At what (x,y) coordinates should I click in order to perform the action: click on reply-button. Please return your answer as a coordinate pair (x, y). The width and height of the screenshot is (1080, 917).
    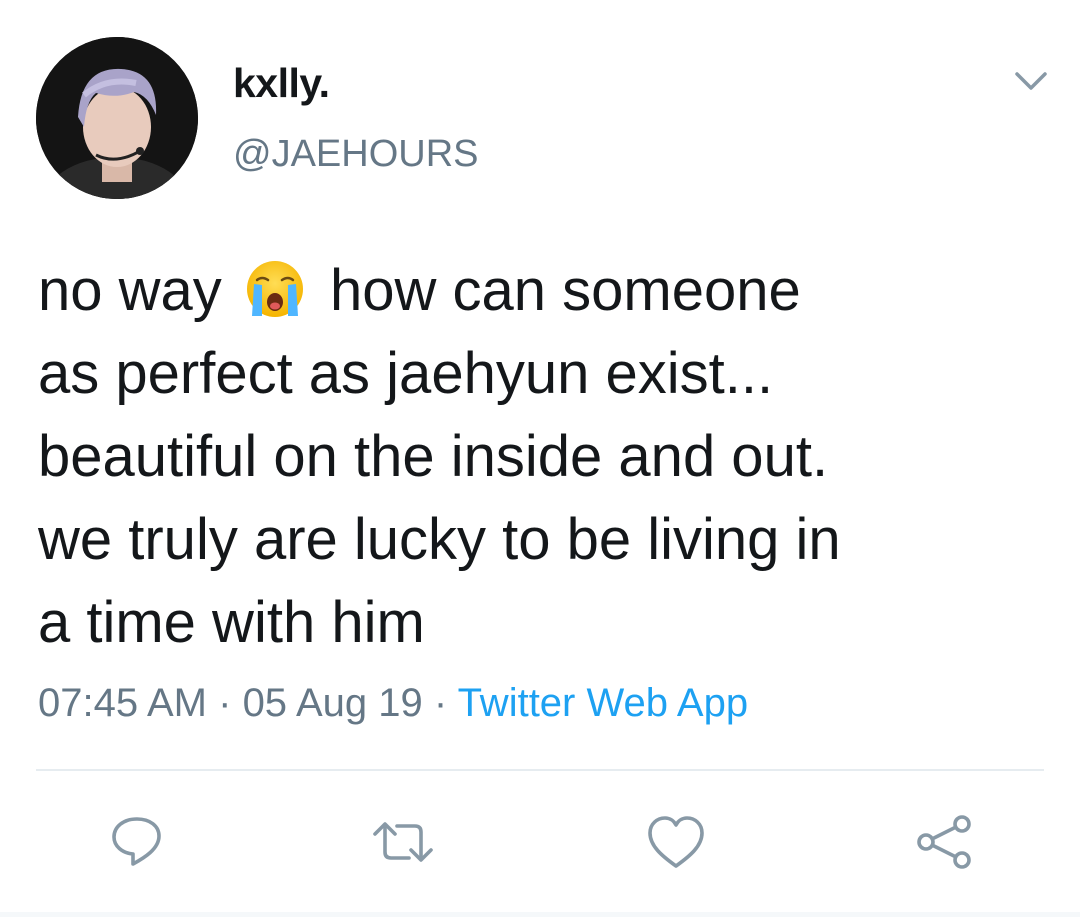
    Looking at the image, I should click on (137, 842).